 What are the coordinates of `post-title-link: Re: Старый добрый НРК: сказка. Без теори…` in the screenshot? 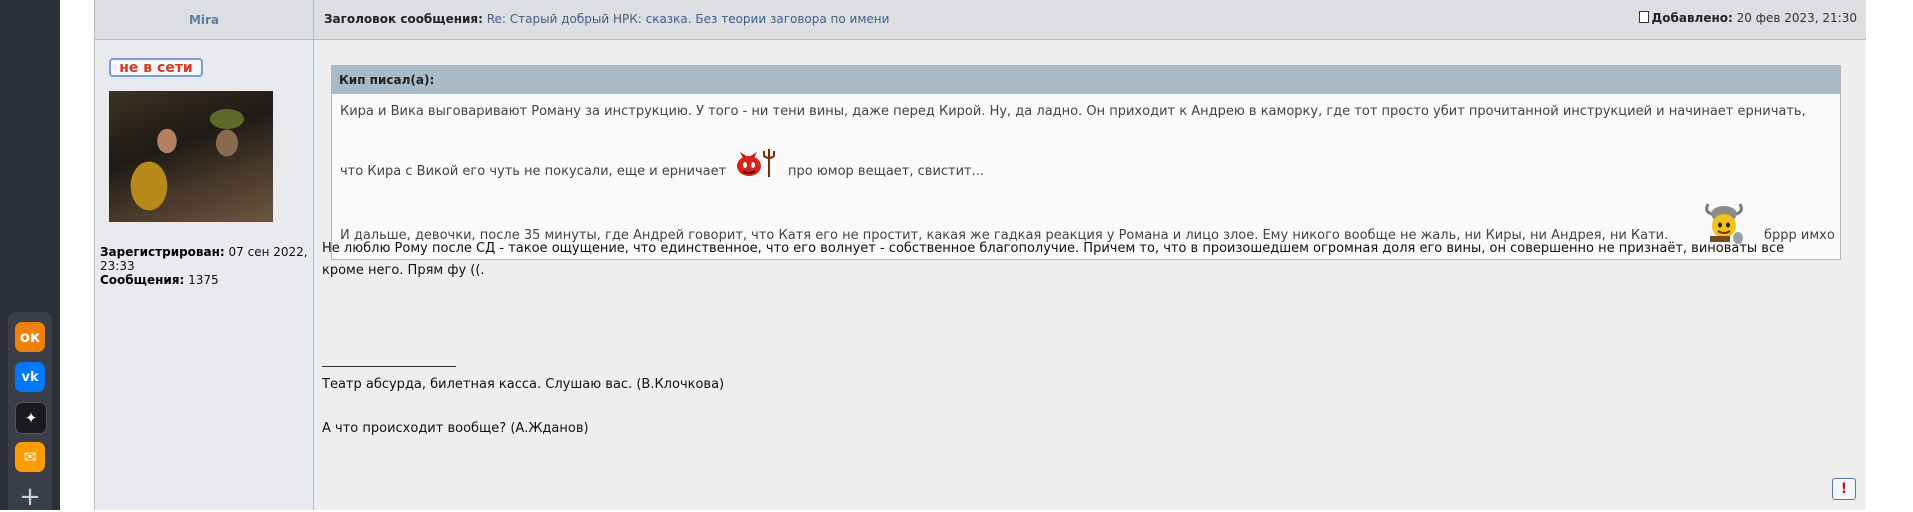 It's located at (688, 19).